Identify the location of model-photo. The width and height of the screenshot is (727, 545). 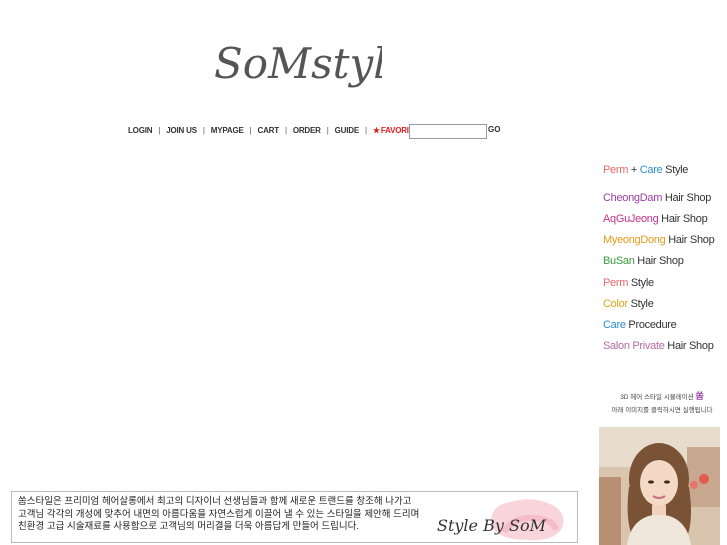
(659, 486).